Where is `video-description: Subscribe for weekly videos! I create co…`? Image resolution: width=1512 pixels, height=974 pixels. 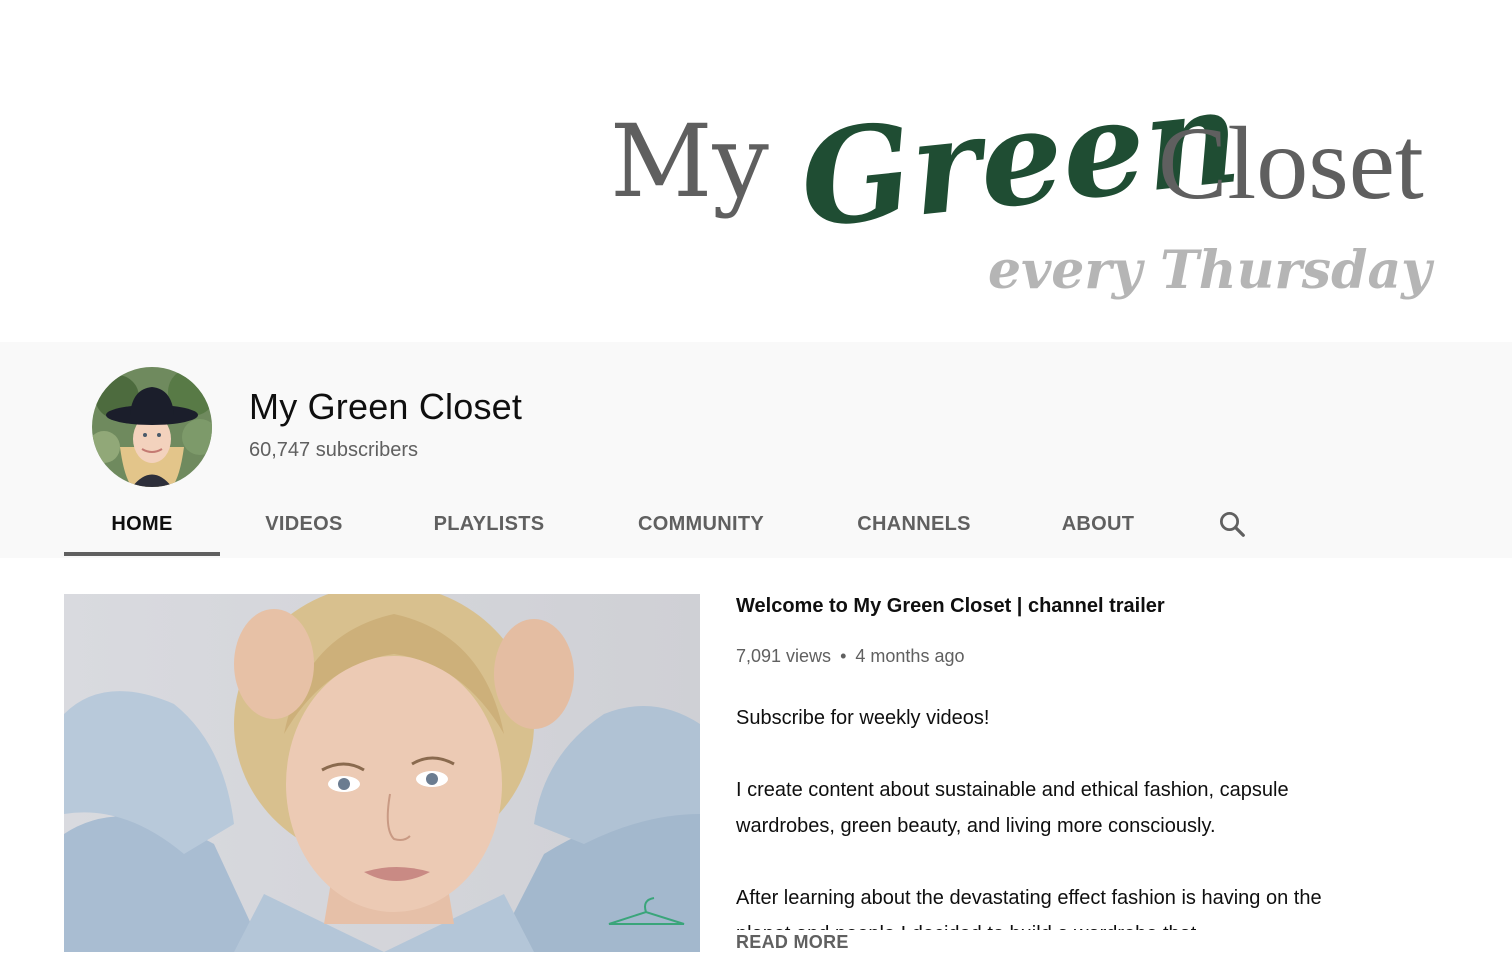
video-description: Subscribe for weekly videos! I create co… is located at coordinates (1046, 815).